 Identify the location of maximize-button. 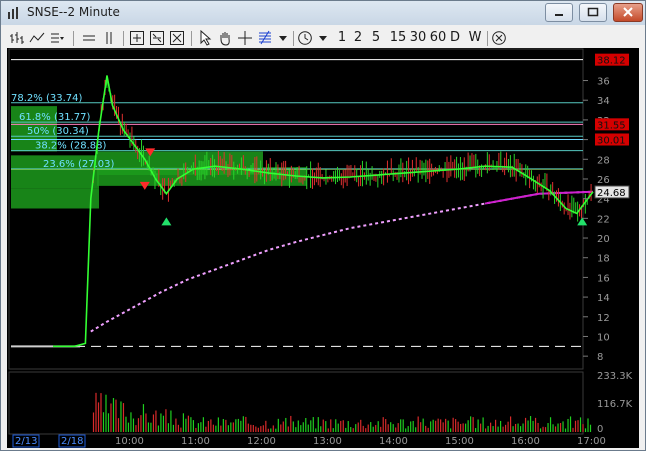
(593, 12).